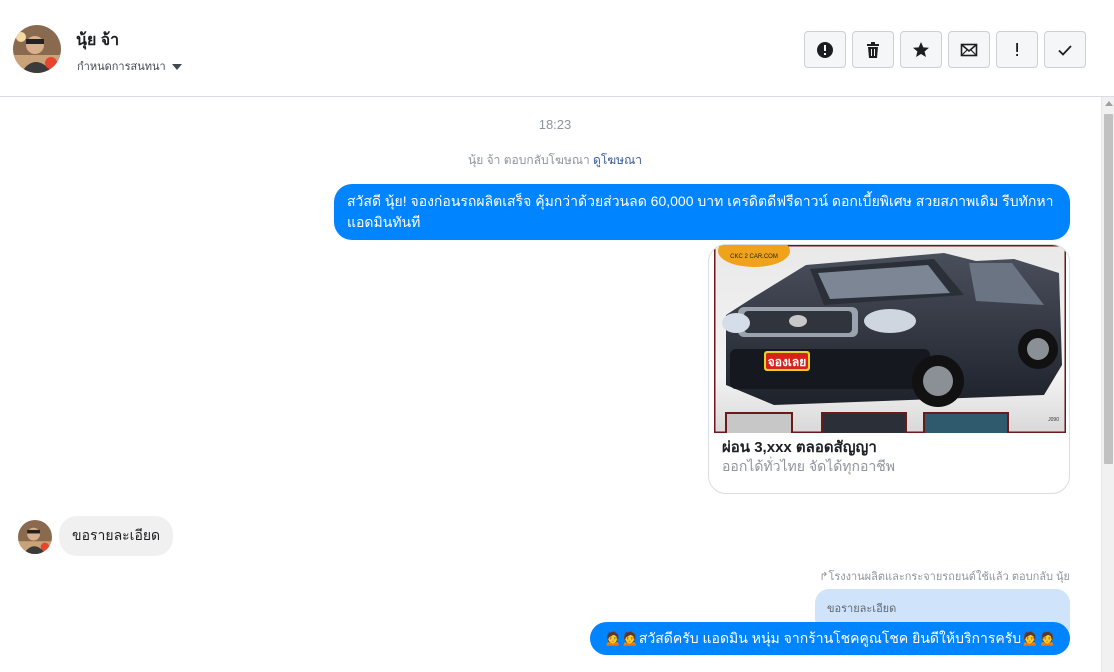 The image size is (1114, 672). I want to click on ad-logo-text: CKC 2 CAR.COM, so click(754, 257).